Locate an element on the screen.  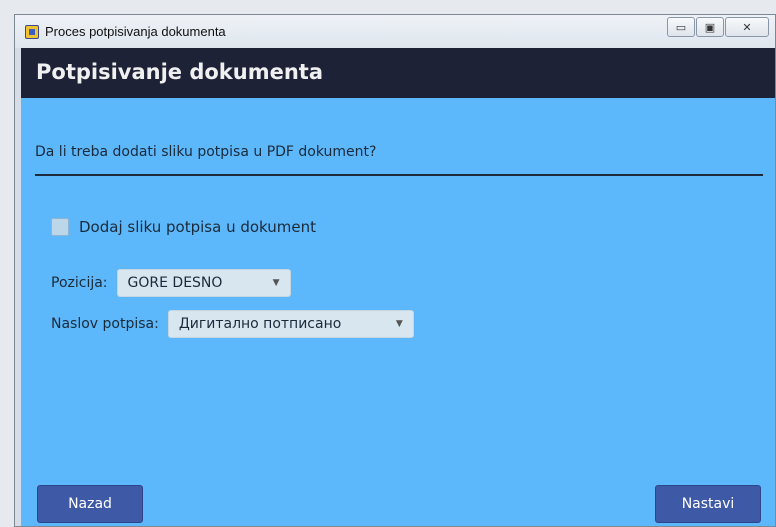
signature-title-label: Naslov potpisa: is located at coordinates (105, 324).